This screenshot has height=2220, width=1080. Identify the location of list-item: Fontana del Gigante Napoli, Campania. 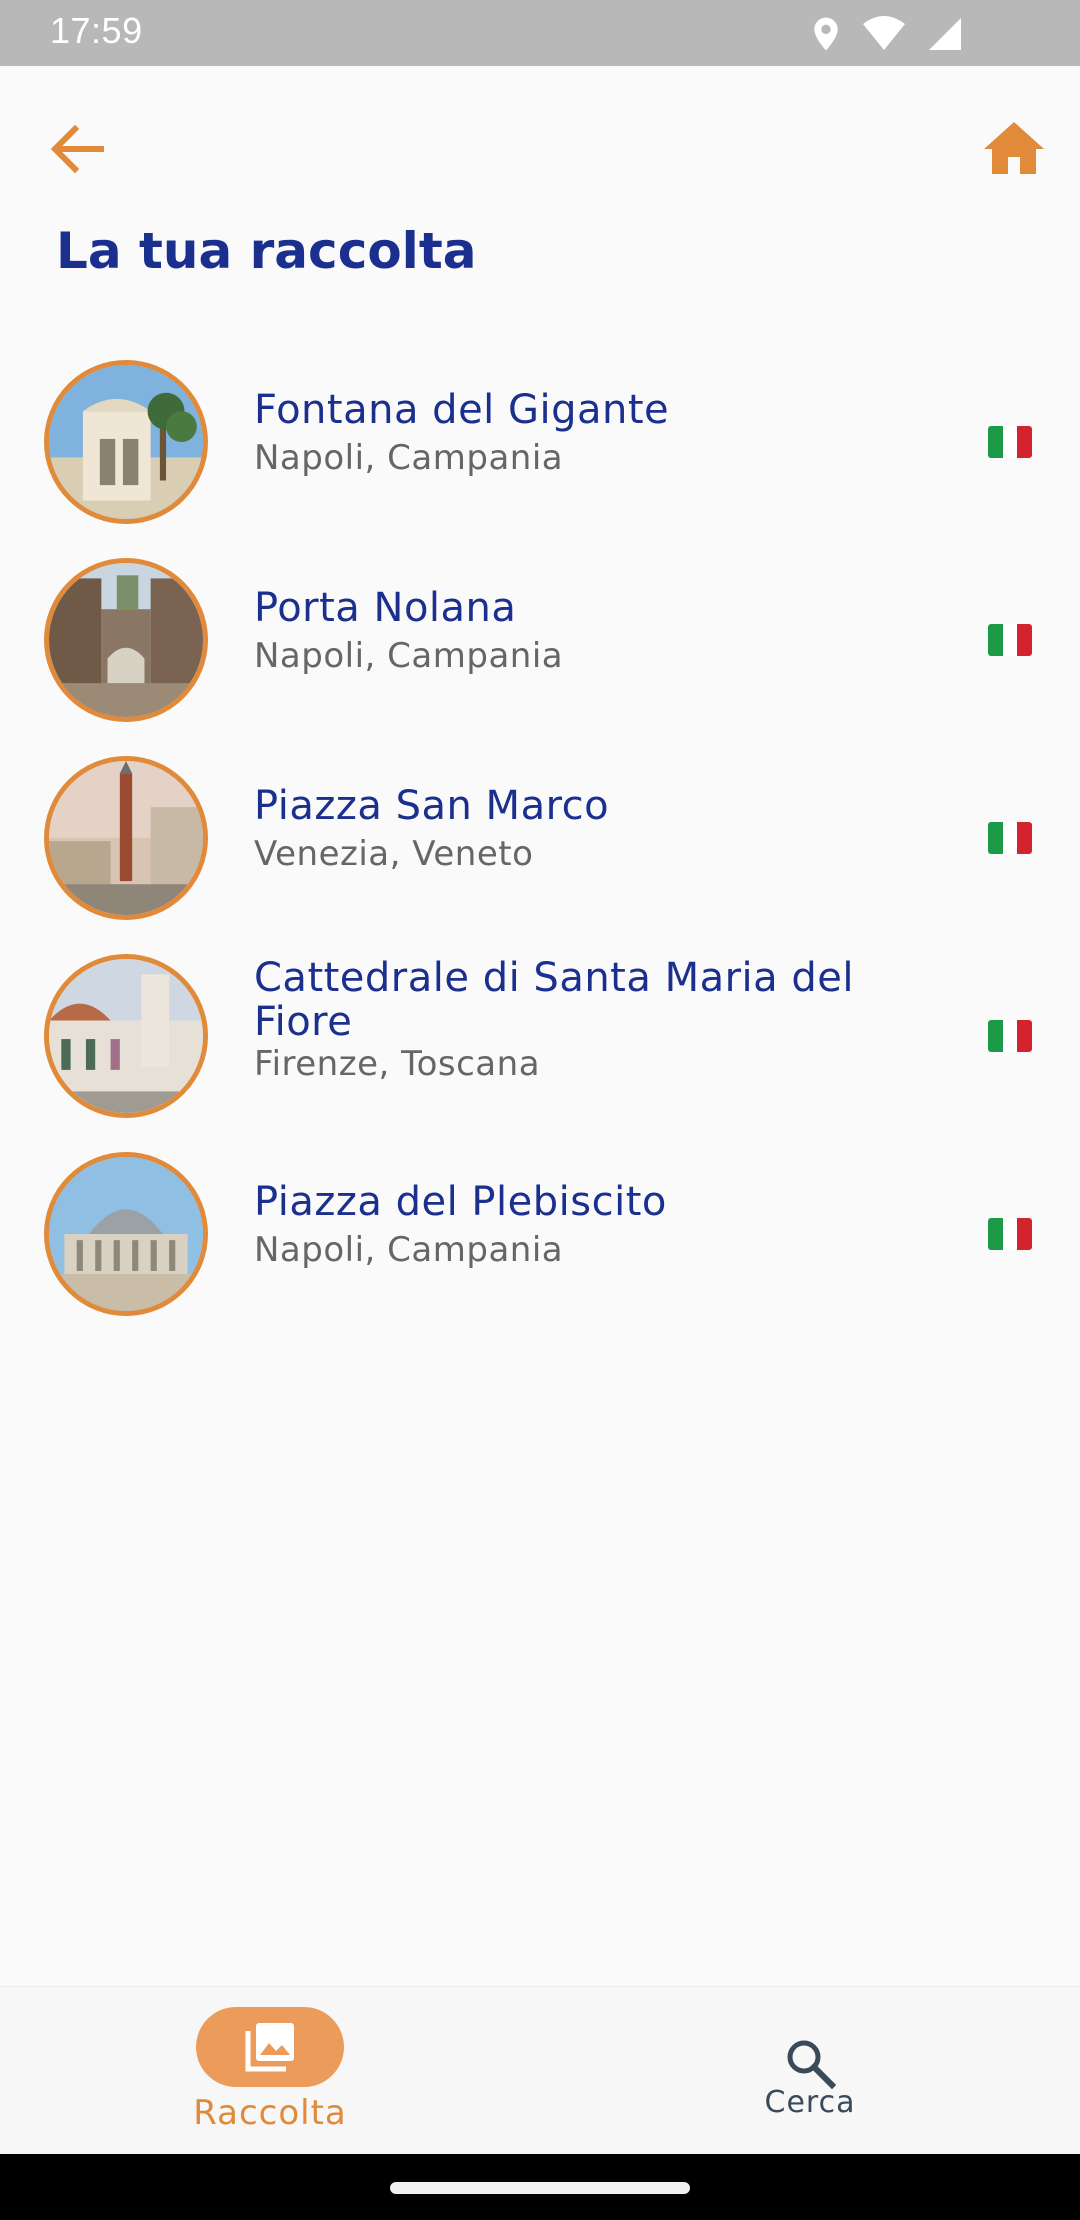
(540, 451).